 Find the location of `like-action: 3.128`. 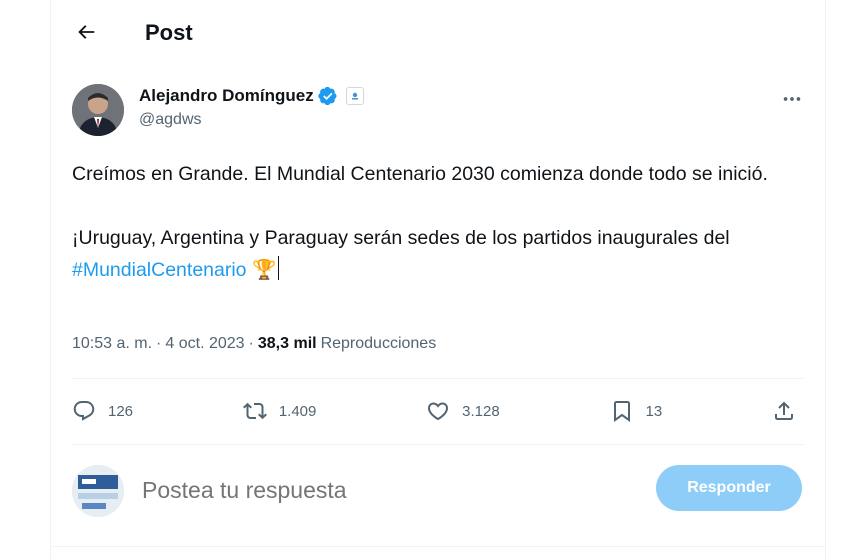

like-action: 3.128 is located at coordinates (463, 411).